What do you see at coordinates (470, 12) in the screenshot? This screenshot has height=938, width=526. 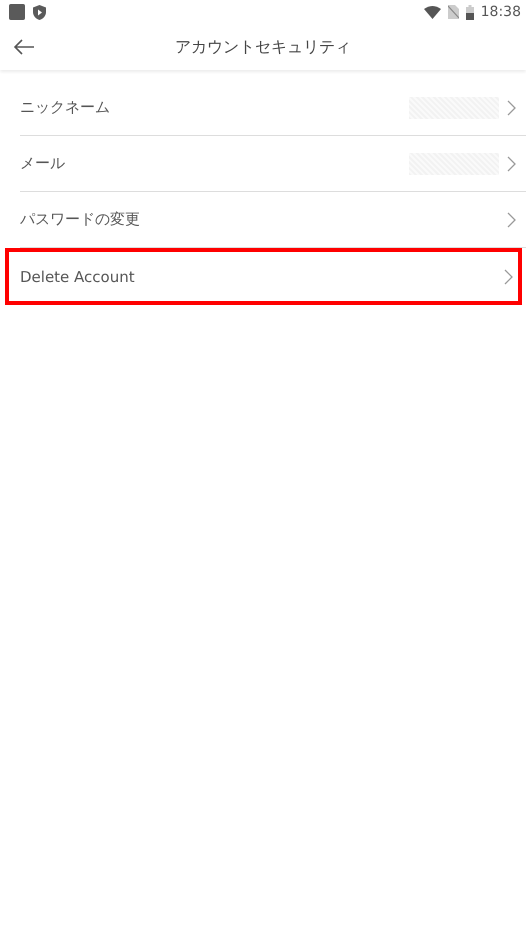 I see `battery-icon` at bounding box center [470, 12].